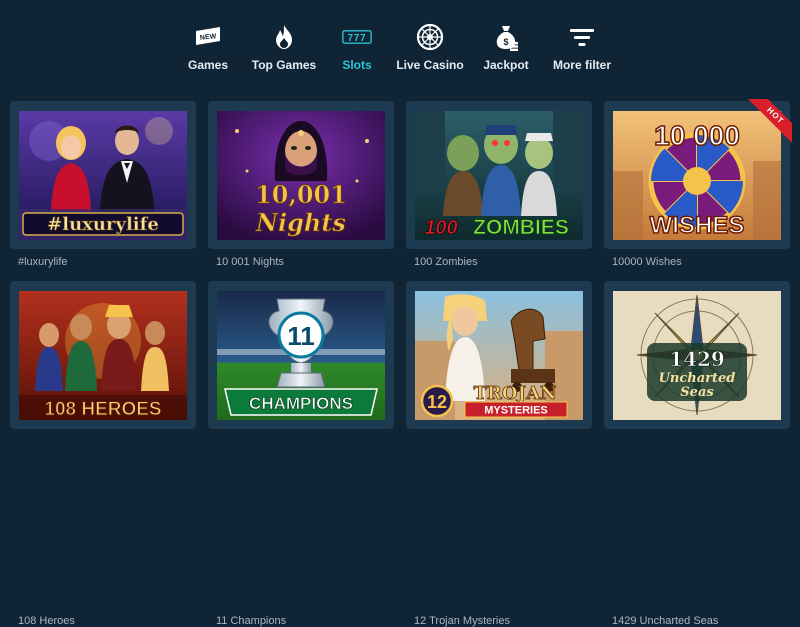  What do you see at coordinates (665, 621) in the screenshot?
I see `game-title: 1429 Uncharted Seas` at bounding box center [665, 621].